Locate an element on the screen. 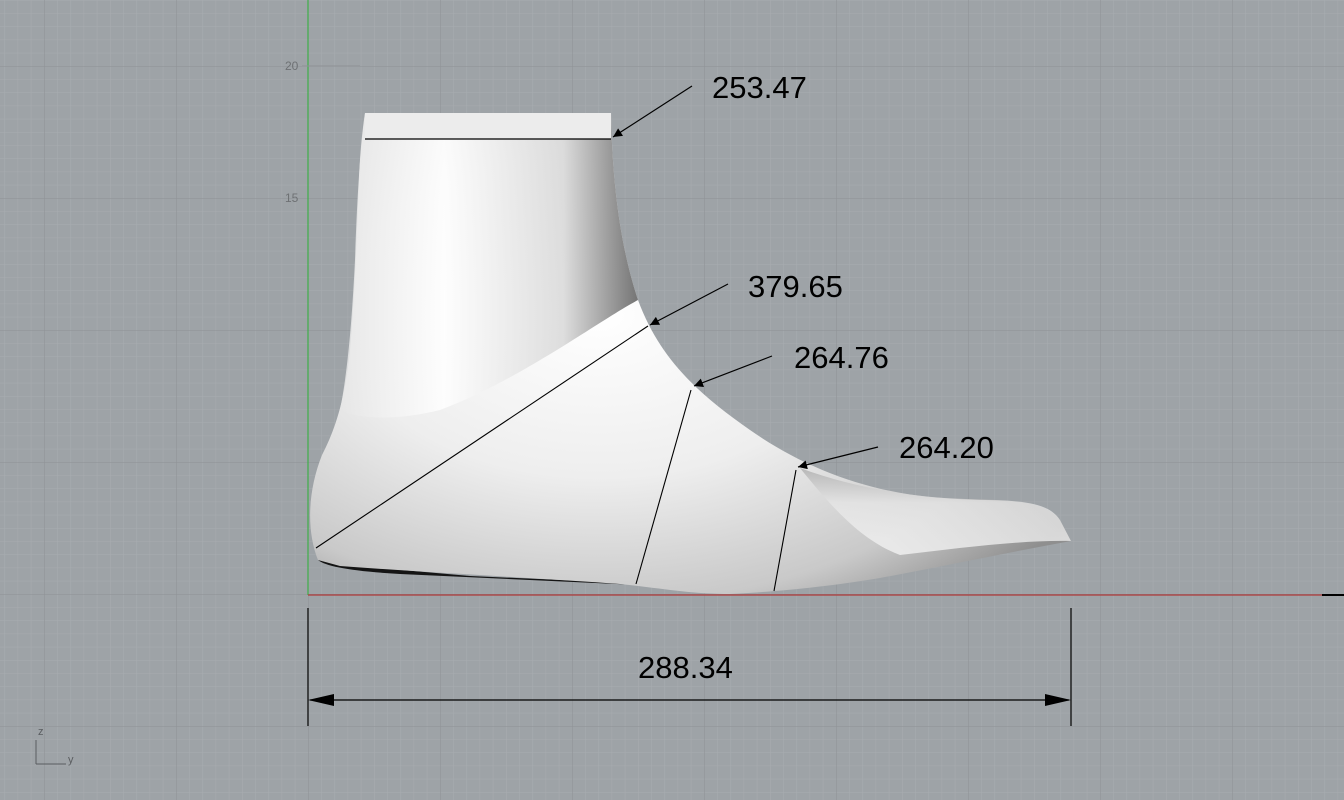  dim-instep-girth: 379.65 is located at coordinates (795, 286).